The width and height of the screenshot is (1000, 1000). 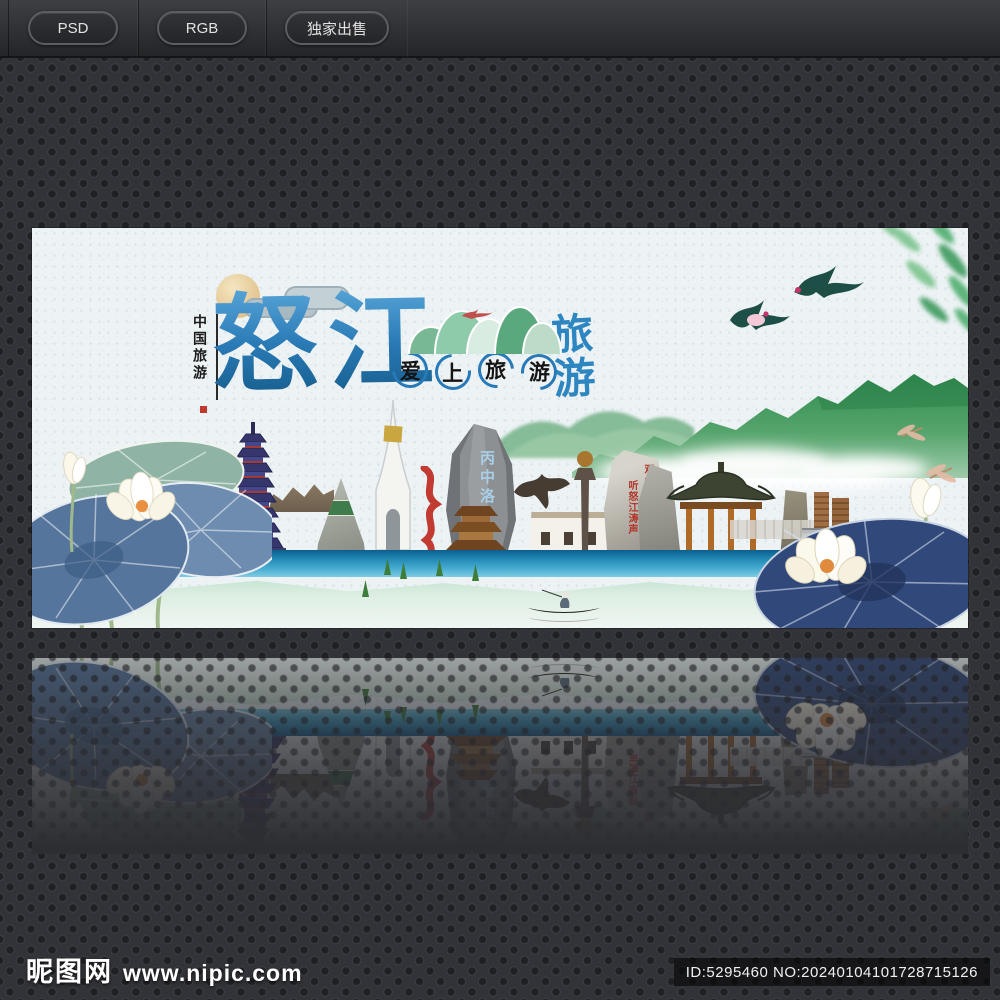 I want to click on image-id-strip: ID:5295460 NO:20240104101728715126, so click(x=831, y=972).